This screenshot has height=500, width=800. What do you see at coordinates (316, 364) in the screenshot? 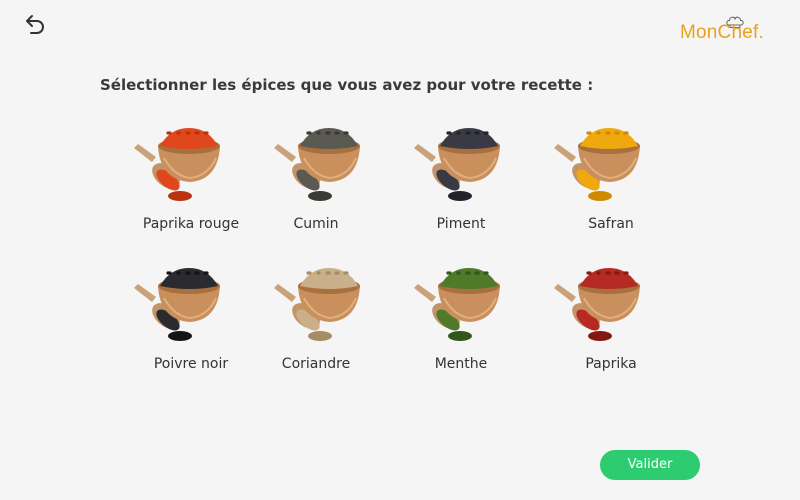
I see `spice-label: Coriandre` at bounding box center [316, 364].